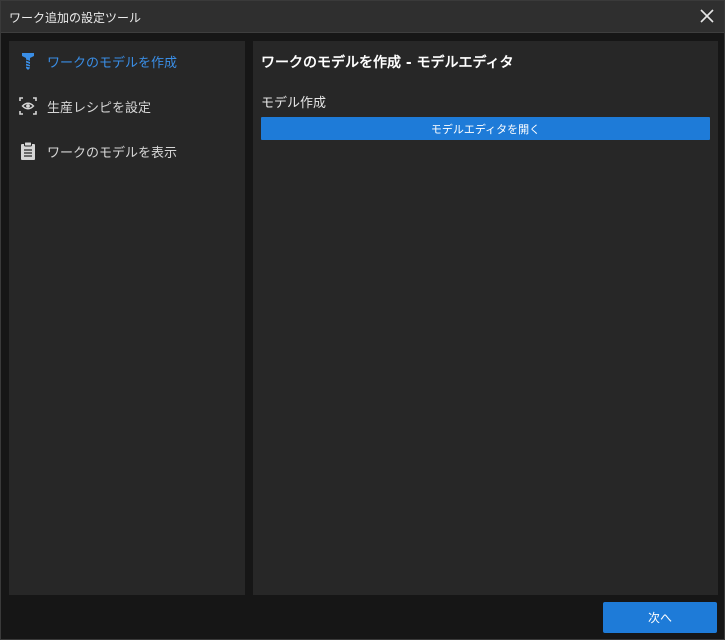 The width and height of the screenshot is (725, 640). I want to click on sidebar-item-label: ワークのモデルを作成, so click(112, 63).